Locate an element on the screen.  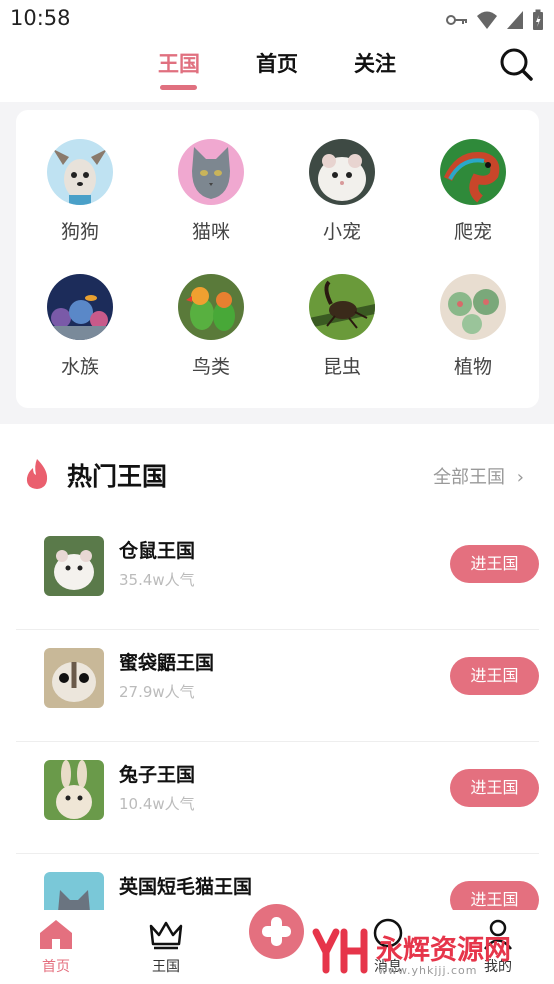
list-item: 仓鼠王国 35.4w人气 进王国 is located at coordinates (277, 574).